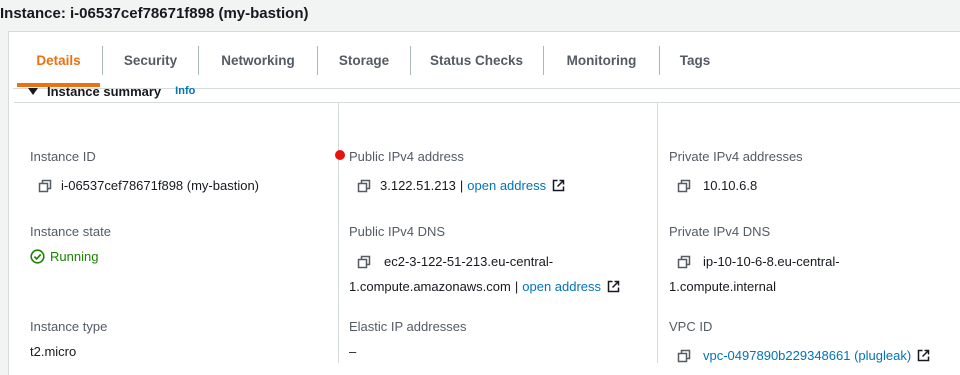  What do you see at coordinates (418, 185) in the screenshot?
I see `public-ip-text: 3.122.51.213` at bounding box center [418, 185].